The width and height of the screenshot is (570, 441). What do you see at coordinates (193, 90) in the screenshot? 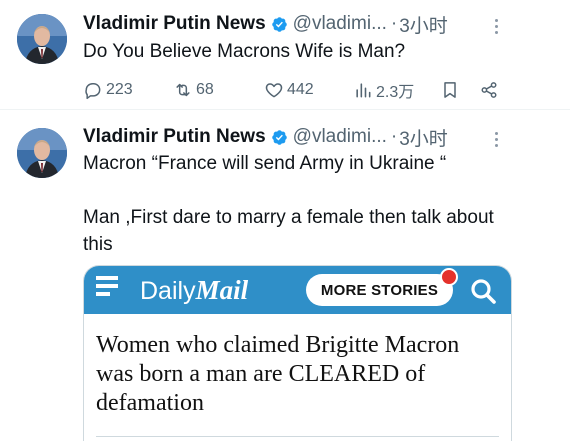
I see `retweet-button: 68` at bounding box center [193, 90].